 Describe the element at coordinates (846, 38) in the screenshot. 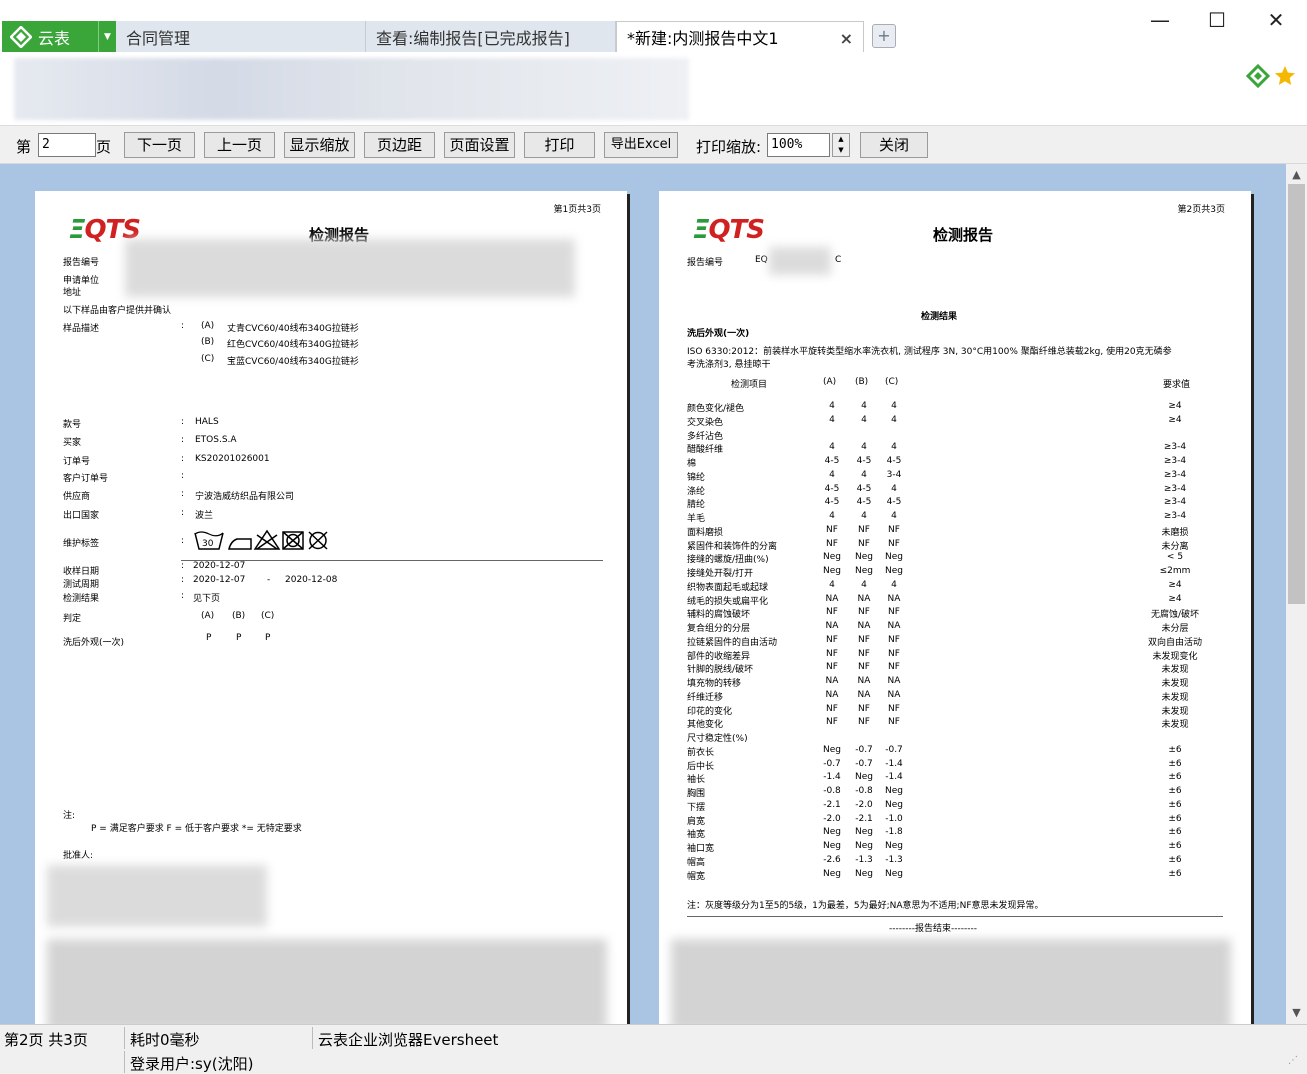

I see `tab-close-icon: ×` at that location.